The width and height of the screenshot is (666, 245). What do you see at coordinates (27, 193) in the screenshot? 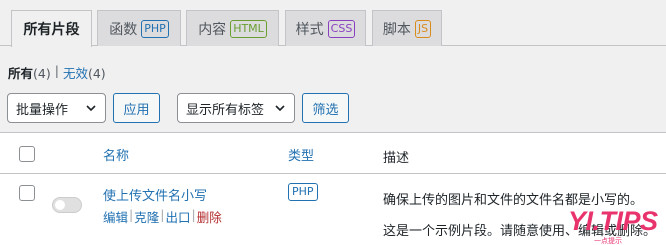
I see `row-checkbox` at bounding box center [27, 193].